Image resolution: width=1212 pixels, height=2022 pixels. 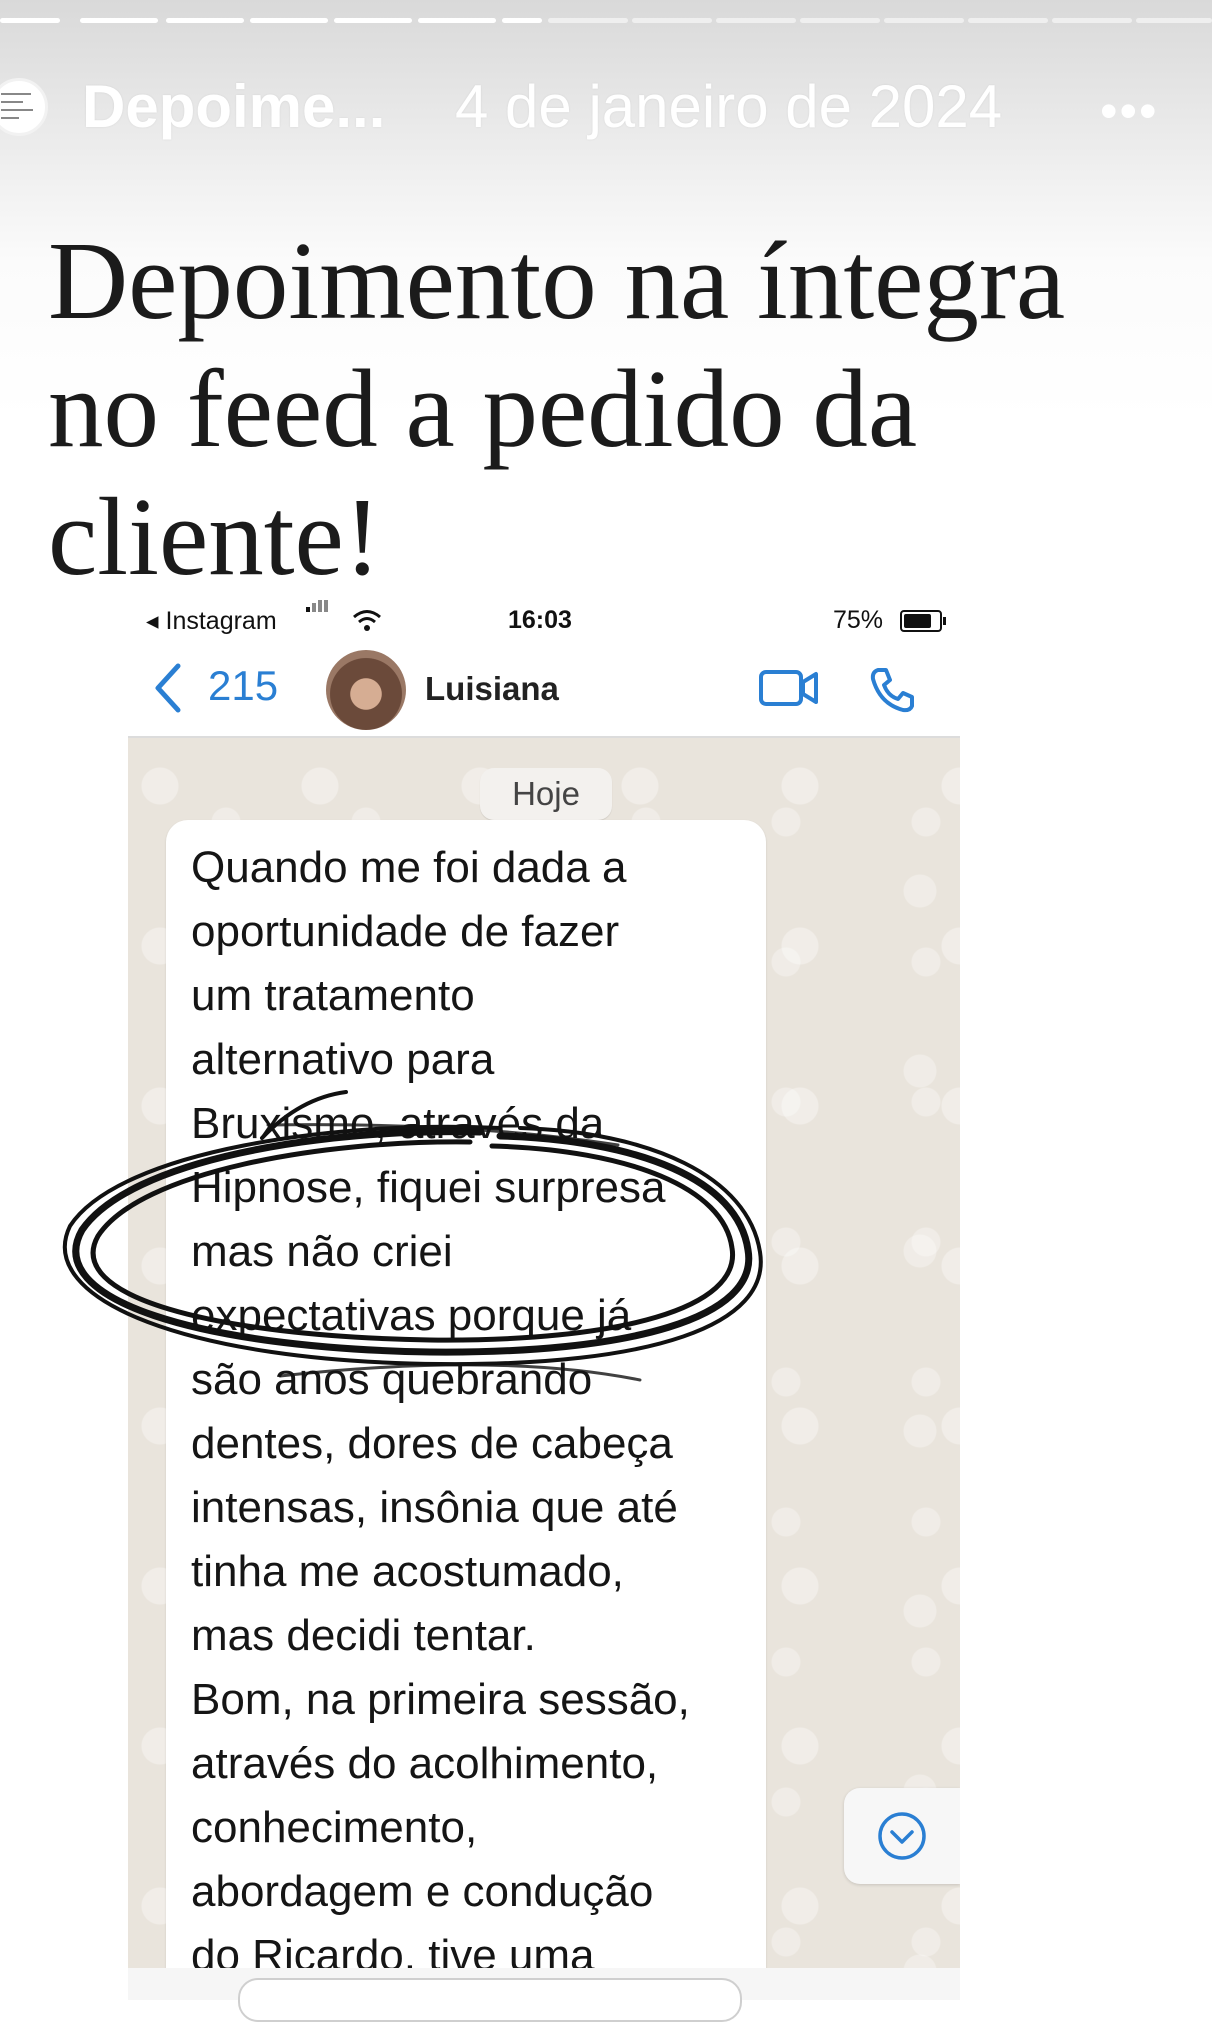 I want to click on message-line: Quando me foi dada a, so click(x=409, y=867).